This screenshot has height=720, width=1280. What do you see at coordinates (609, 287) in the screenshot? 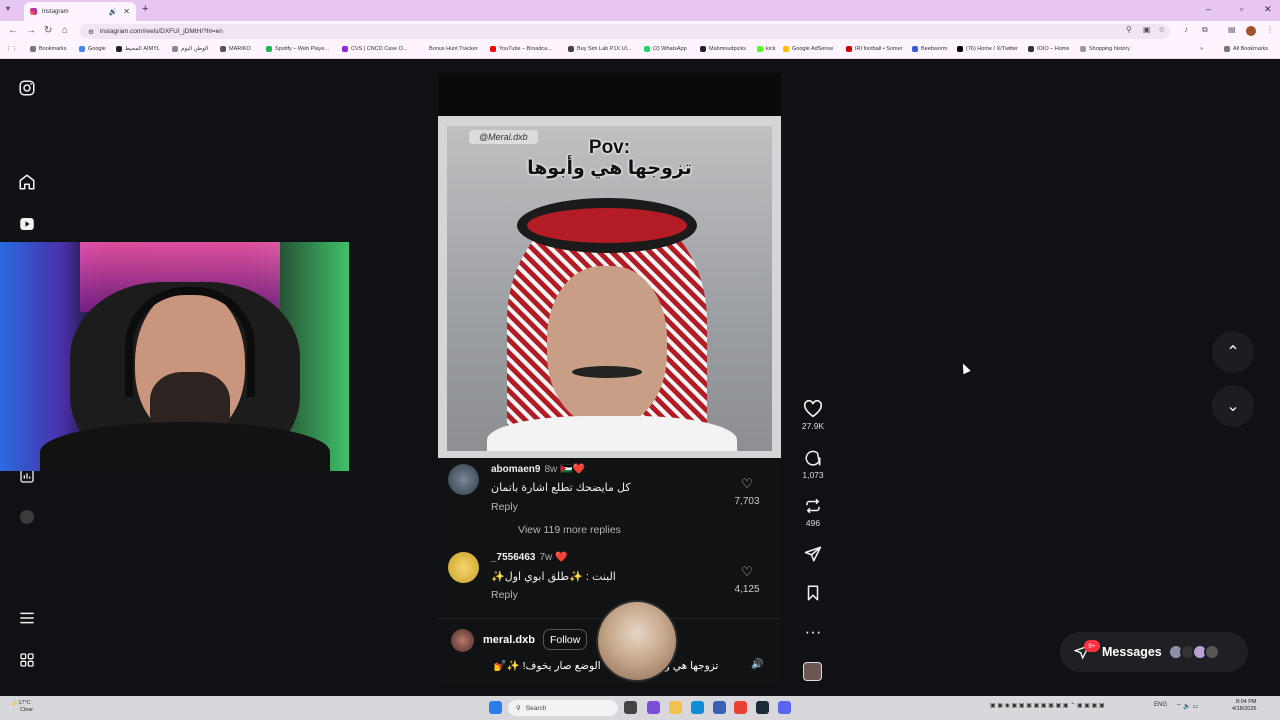
I see `reel-video: @Meral.dxb Pov: تزوجها هي وأبوها` at bounding box center [609, 287].